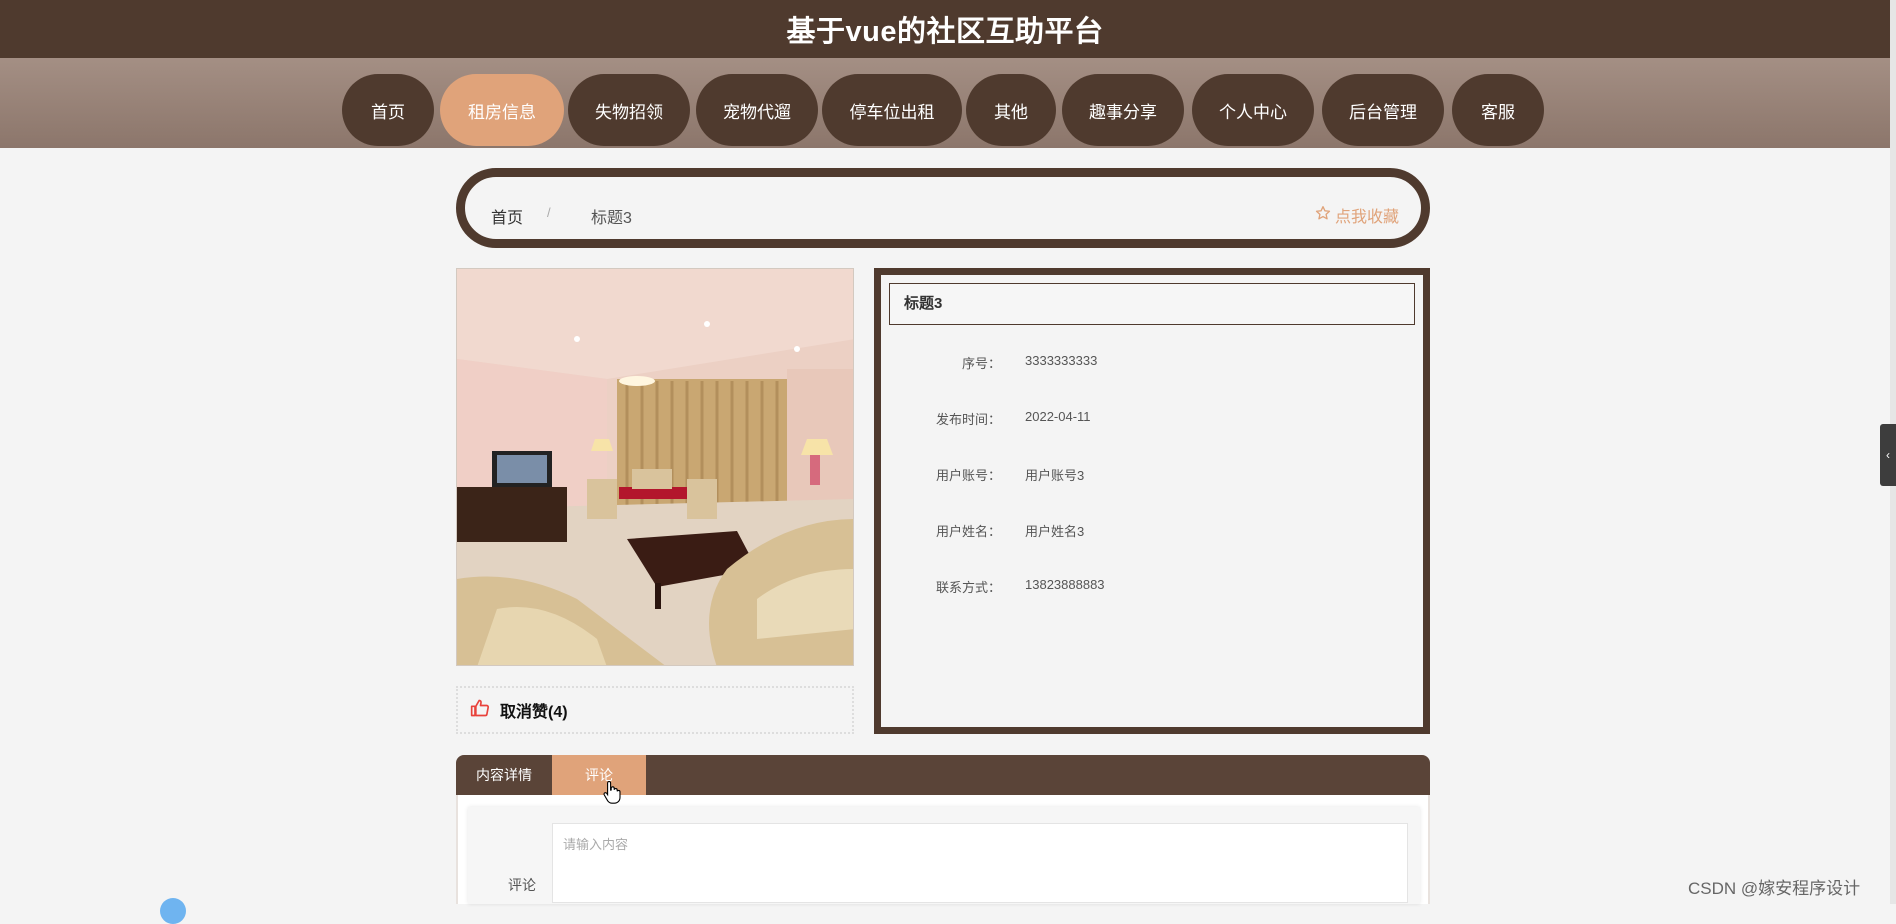 The width and height of the screenshot is (1896, 924). I want to click on detail-label: 序号：, so click(981, 363).